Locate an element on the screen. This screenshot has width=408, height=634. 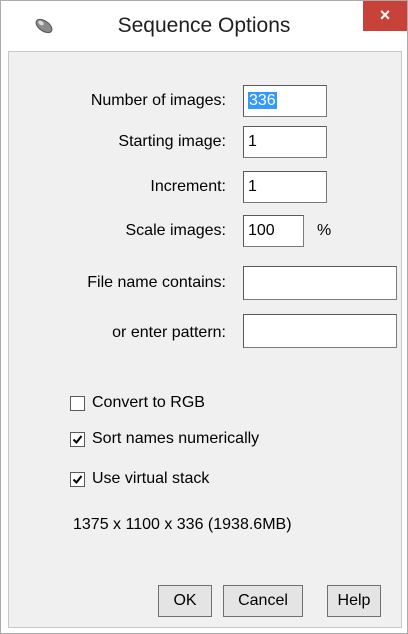
title-bar: Sequence Options × is located at coordinates (204, 26).